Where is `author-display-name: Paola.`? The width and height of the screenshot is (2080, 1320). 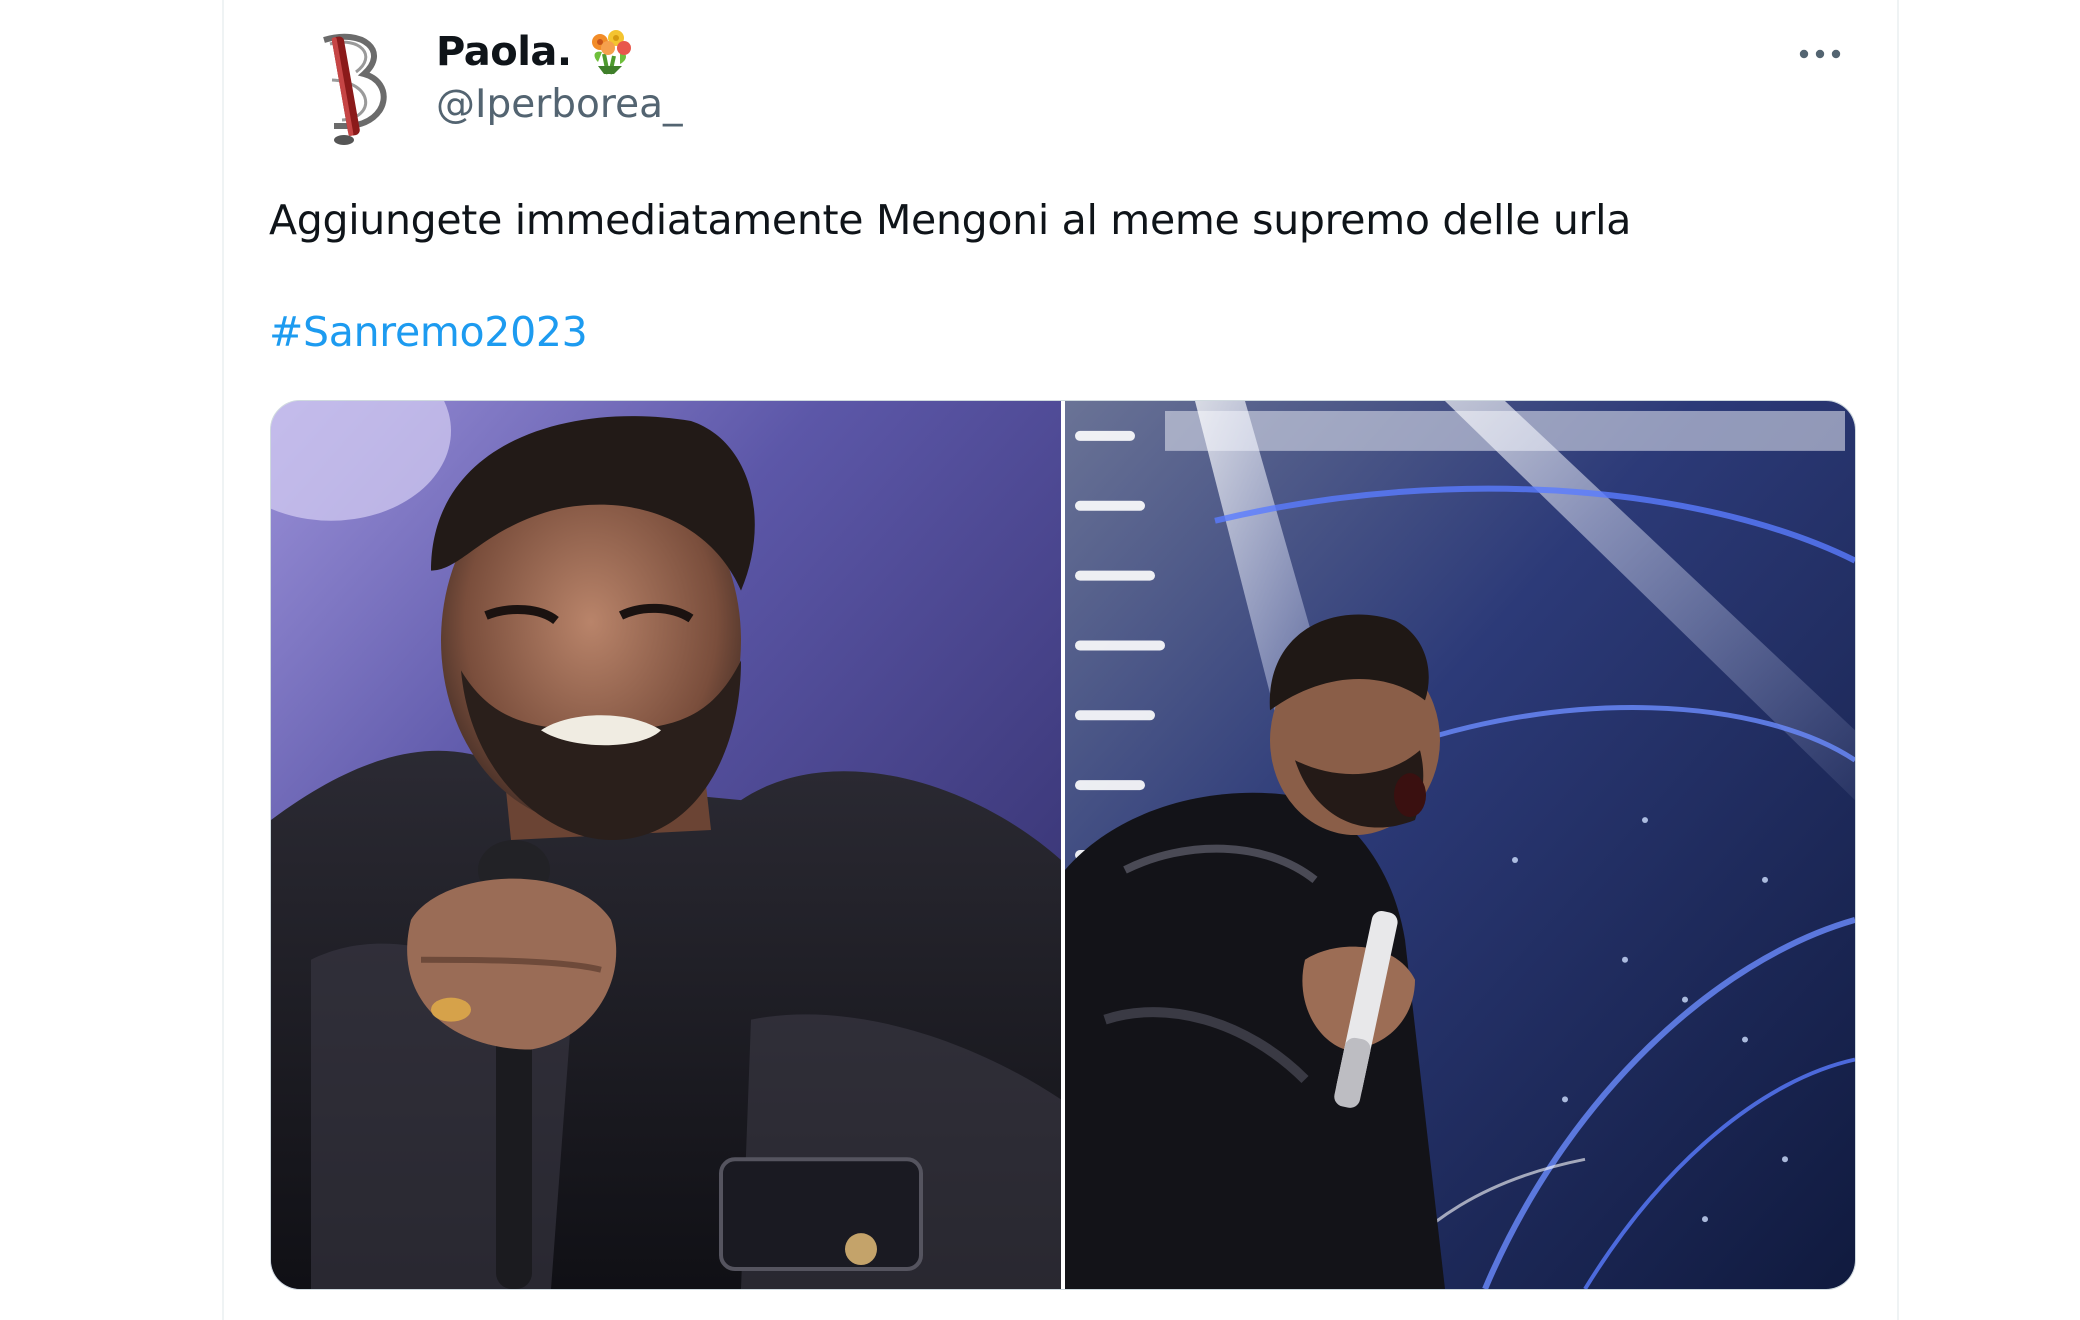 author-display-name: Paola. is located at coordinates (504, 52).